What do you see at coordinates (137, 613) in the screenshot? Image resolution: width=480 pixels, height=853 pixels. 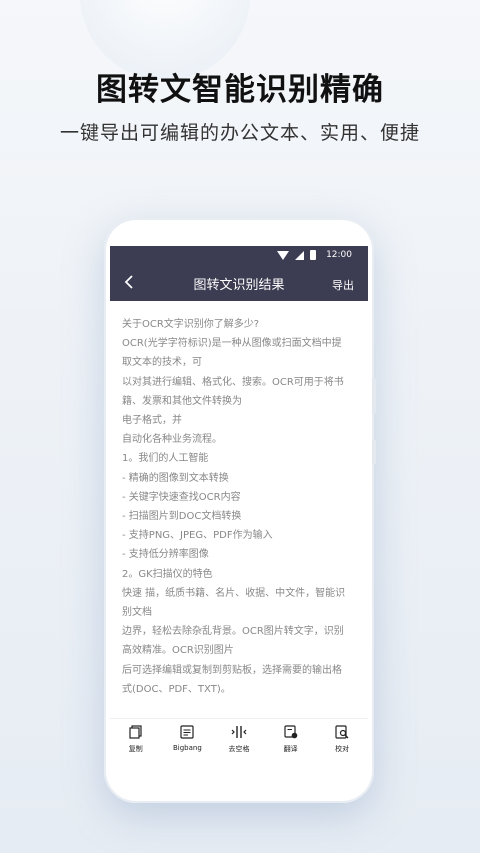 I see `text-line: 别文档` at bounding box center [137, 613].